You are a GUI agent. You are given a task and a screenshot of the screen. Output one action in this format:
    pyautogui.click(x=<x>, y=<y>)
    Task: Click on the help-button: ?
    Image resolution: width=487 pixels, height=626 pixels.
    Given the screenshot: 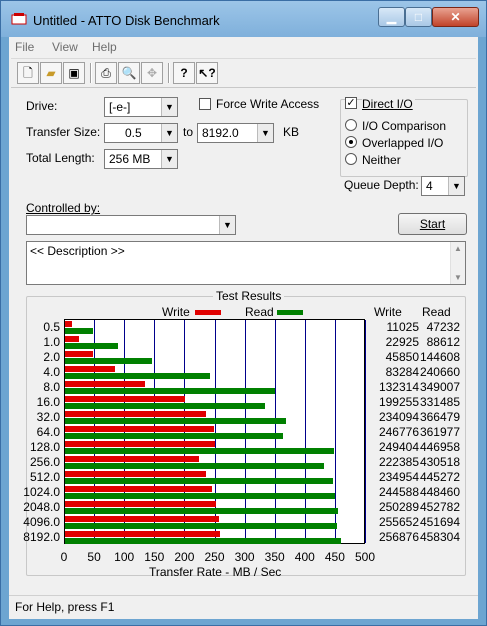 What is the action you would take?
    pyautogui.click(x=184, y=73)
    